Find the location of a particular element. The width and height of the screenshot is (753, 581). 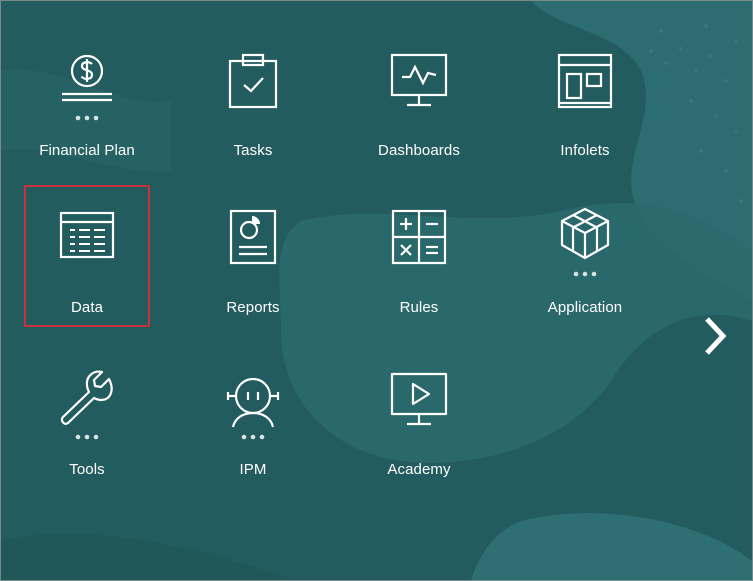

tile-rules: Rules is located at coordinates (419, 256).